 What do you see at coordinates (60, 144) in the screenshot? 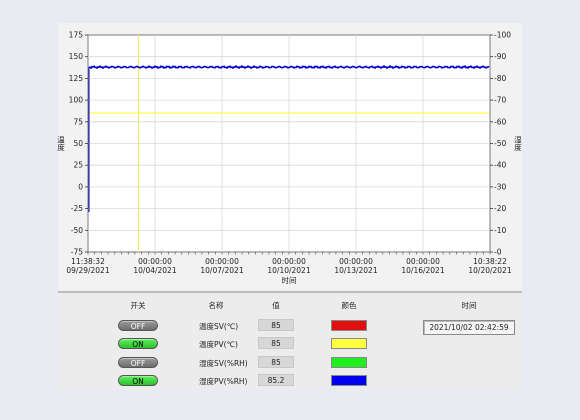
I see `y-left-axis-label: 温度` at bounding box center [60, 144].